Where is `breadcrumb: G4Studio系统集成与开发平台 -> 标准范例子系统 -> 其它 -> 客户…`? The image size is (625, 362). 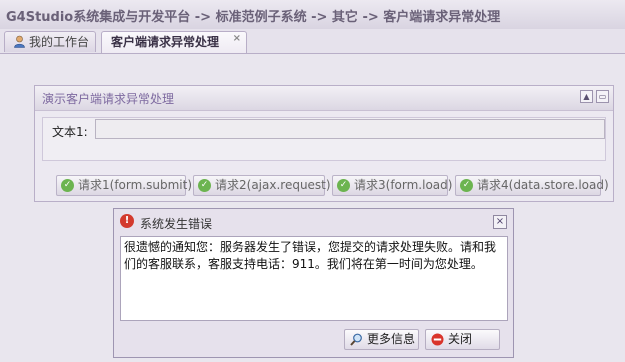
breadcrumb: G4Studio系统集成与开发平台 -> 标准范例子系统 -> 其它 -> 客户… is located at coordinates (253, 17).